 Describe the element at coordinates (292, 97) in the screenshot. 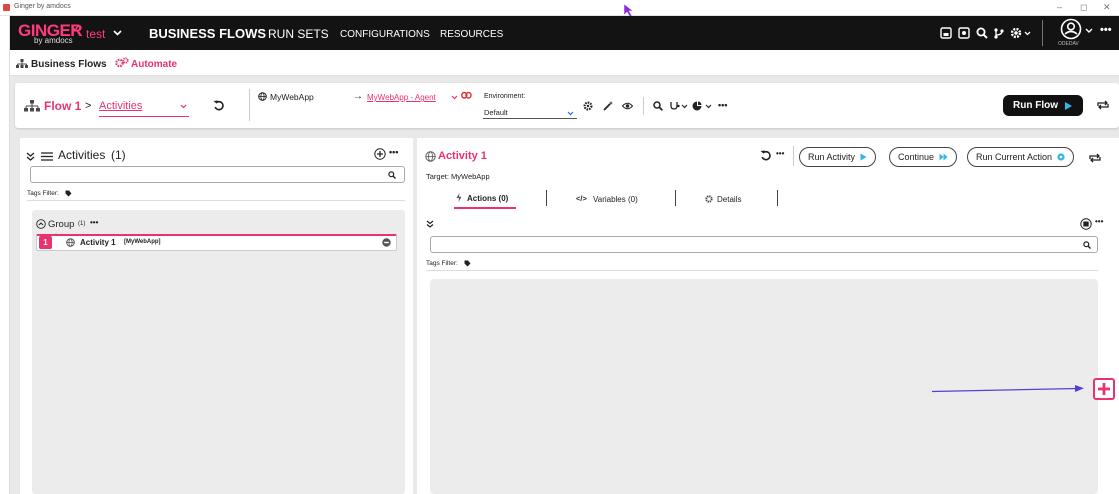

I see `target-application: MyWebApp` at that location.